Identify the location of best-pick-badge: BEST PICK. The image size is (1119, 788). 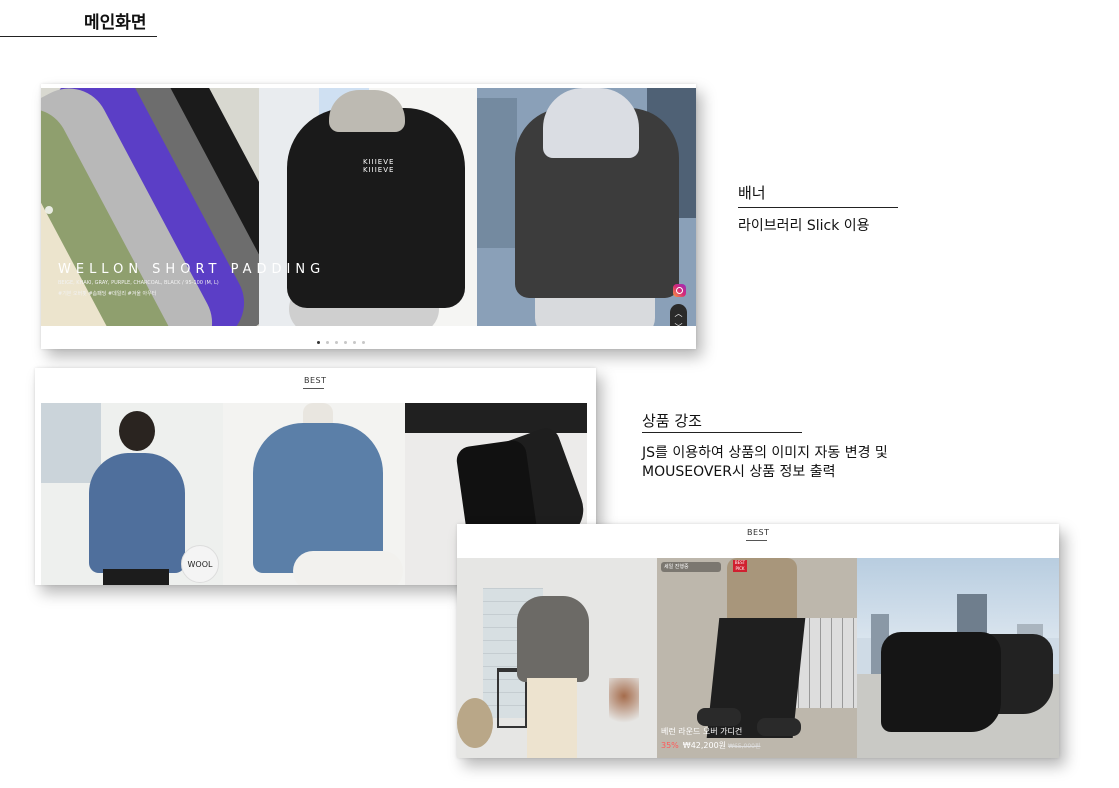
(740, 566).